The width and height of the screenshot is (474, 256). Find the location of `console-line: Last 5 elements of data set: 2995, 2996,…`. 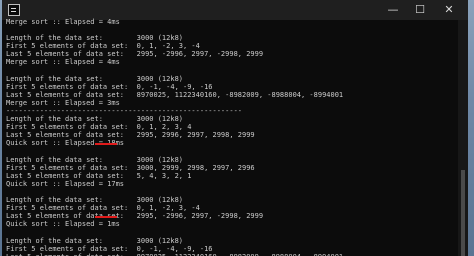

console-line: Last 5 elements of data set: 2995, 2996,… is located at coordinates (130, 135).